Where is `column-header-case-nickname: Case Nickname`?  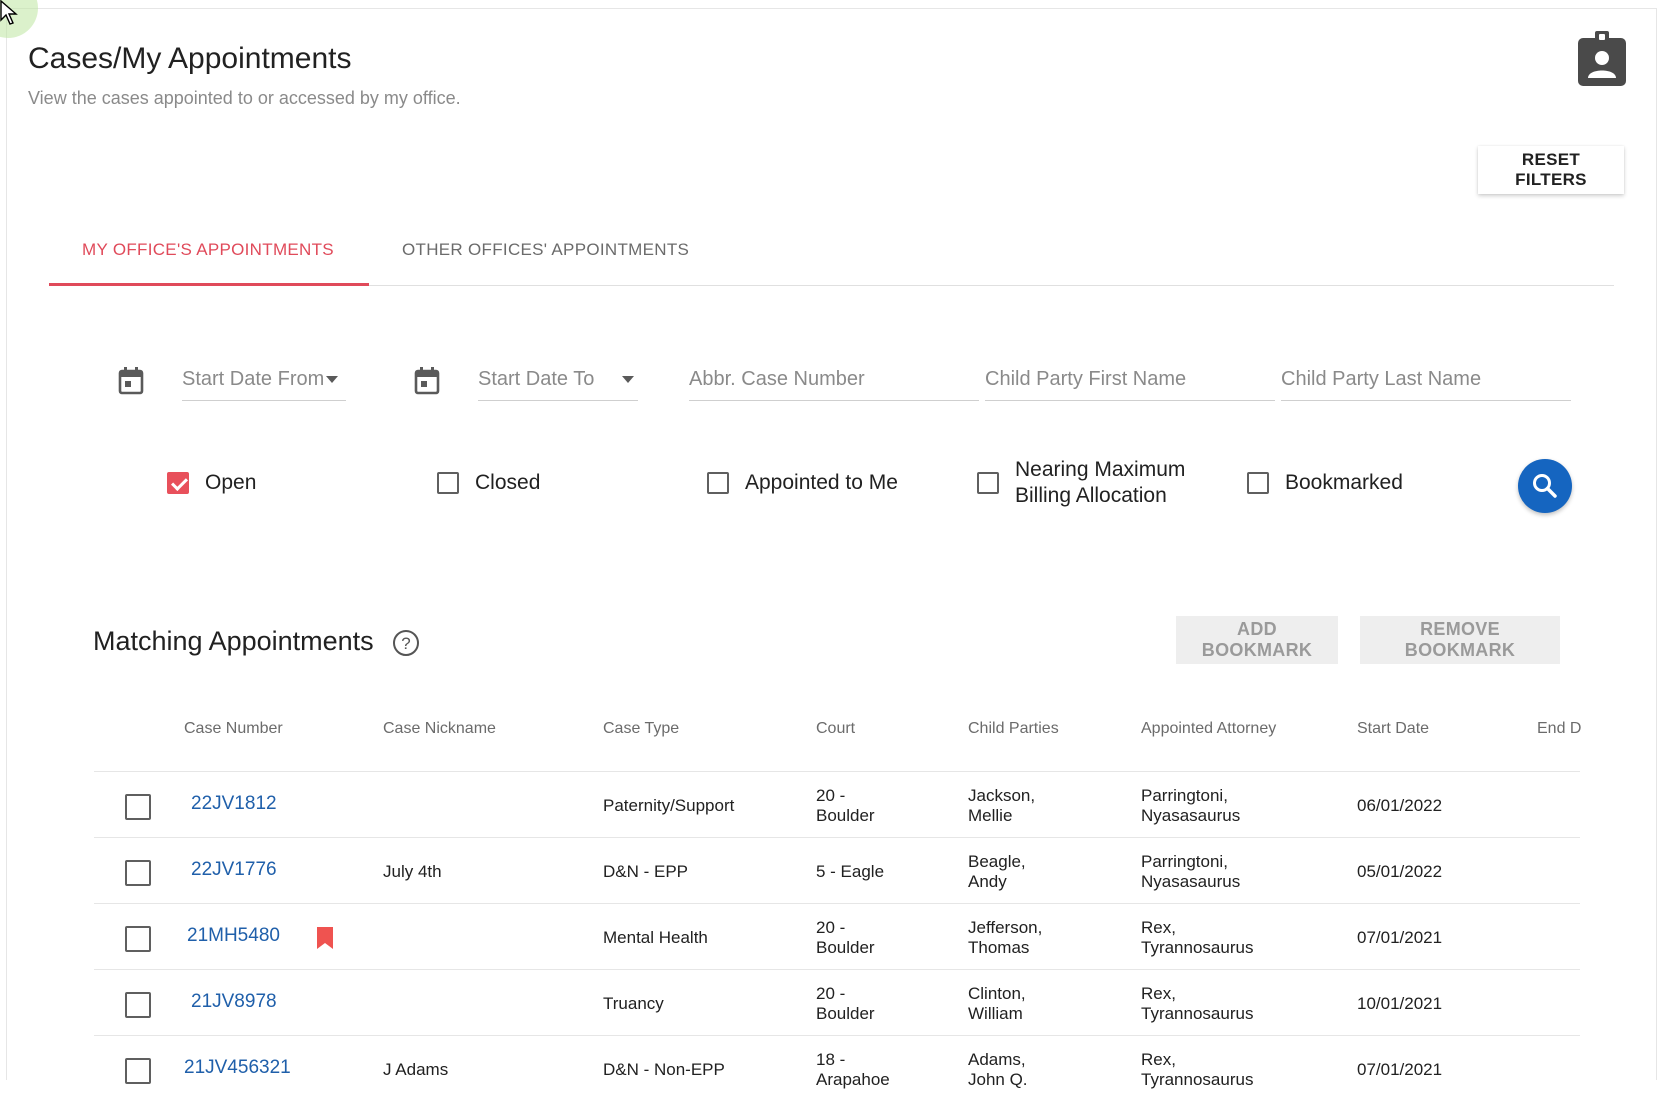
column-header-case-nickname: Case Nickname is located at coordinates (439, 729).